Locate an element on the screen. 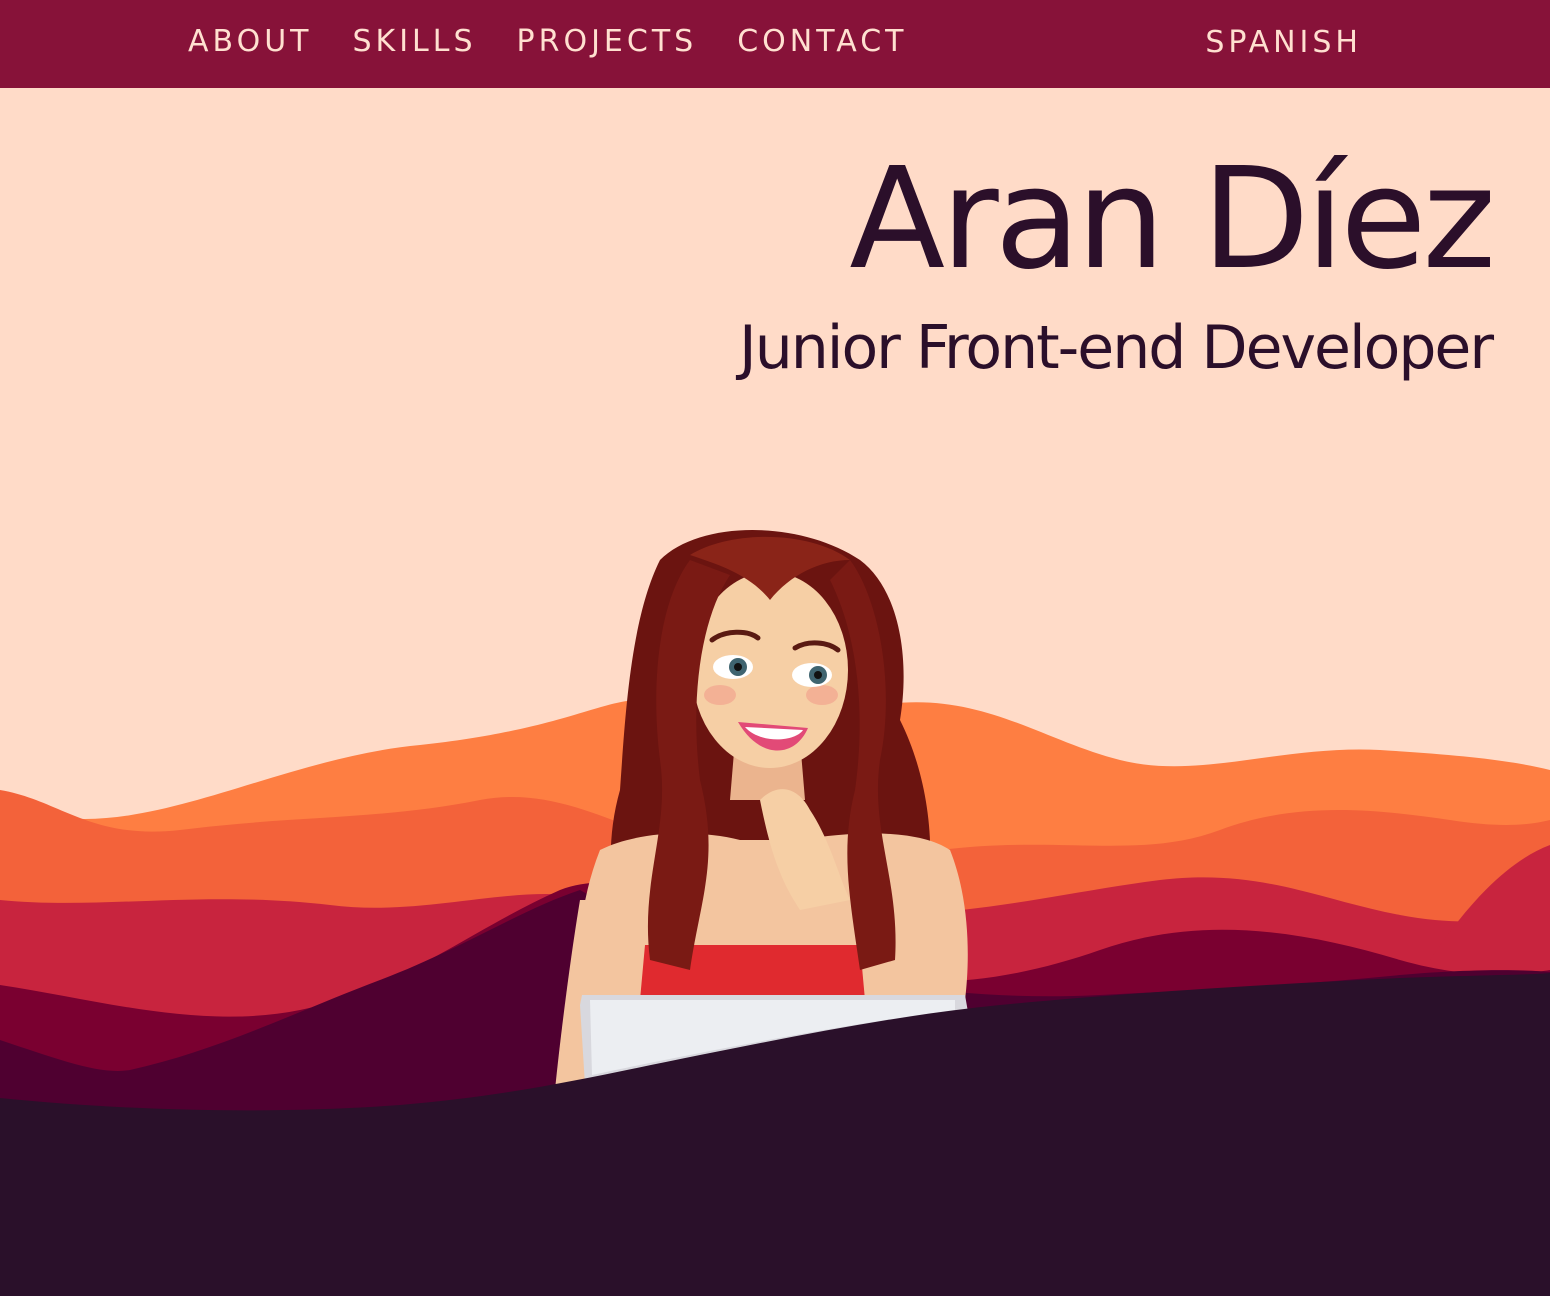 The height and width of the screenshot is (1296, 1550). top-navbar: ABOUT SKILLS PROJECTS CONTACT SPANISH is located at coordinates (775, 44).